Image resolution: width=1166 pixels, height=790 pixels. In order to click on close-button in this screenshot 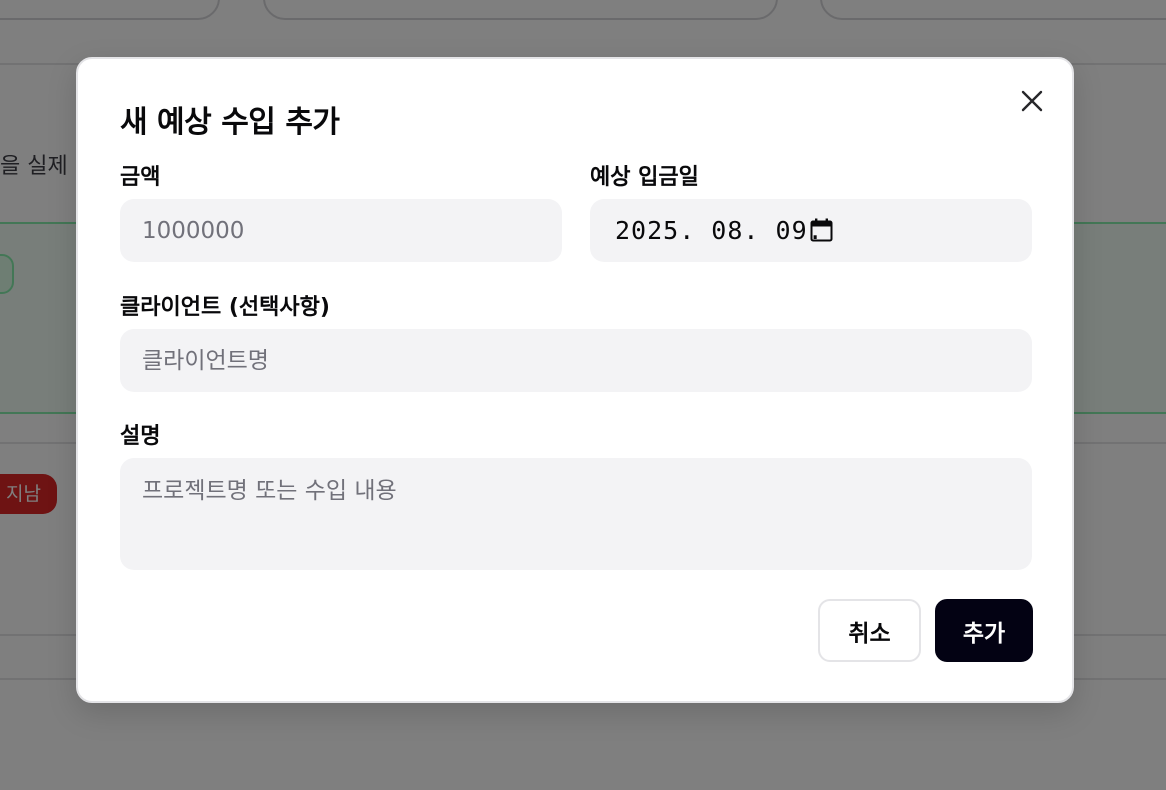, I will do `click(1032, 101)`.